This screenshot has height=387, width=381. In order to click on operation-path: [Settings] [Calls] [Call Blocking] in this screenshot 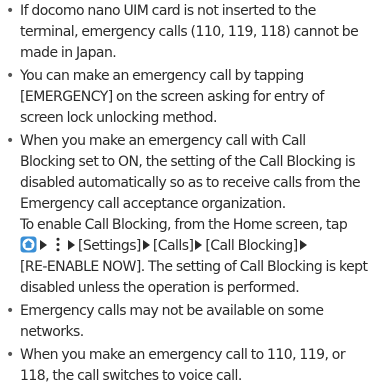, I will do `click(198, 246)`.